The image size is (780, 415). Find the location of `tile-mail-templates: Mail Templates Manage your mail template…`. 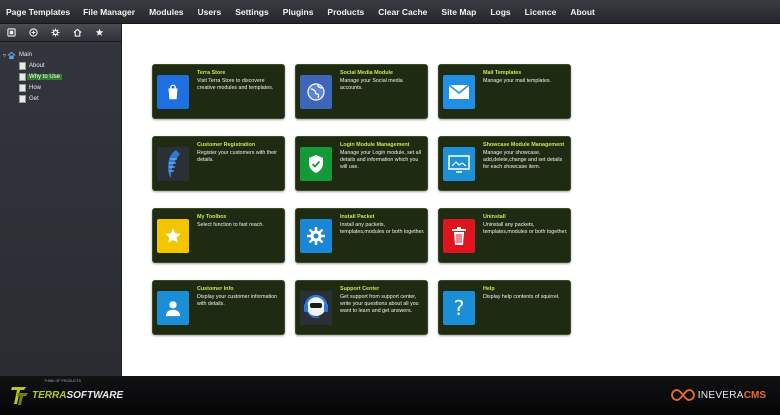

tile-mail-templates: Mail Templates Manage your mail template… is located at coordinates (504, 91).